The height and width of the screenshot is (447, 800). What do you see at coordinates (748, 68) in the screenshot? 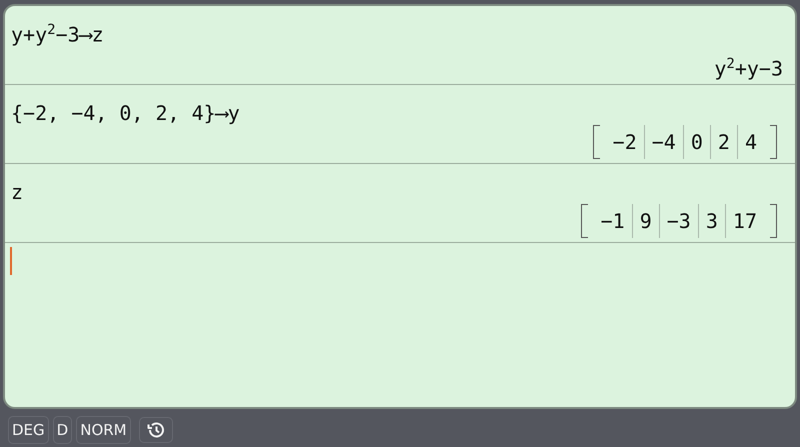
I see `result-expression: y$^{2}$+y−3` at bounding box center [748, 68].